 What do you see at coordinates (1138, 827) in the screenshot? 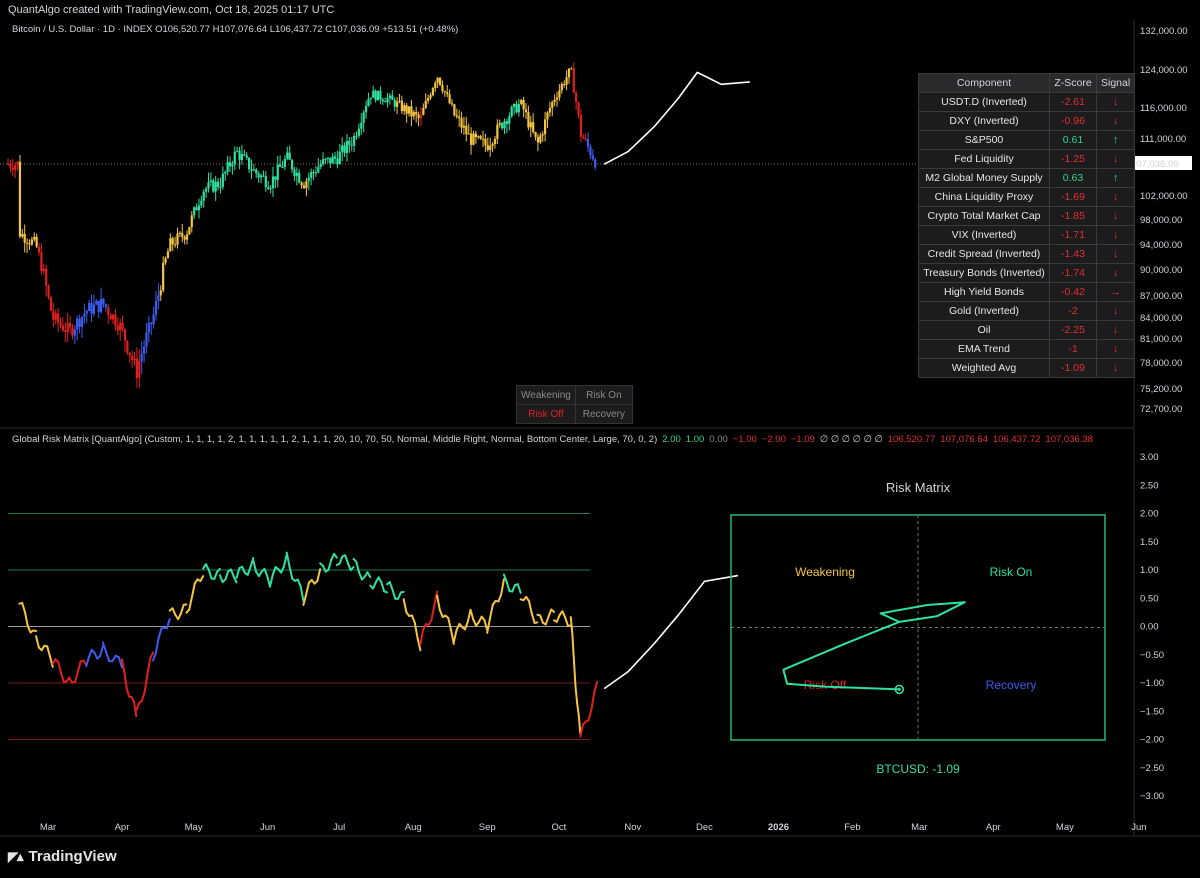
I see `time-tick-label: Jun` at bounding box center [1138, 827].